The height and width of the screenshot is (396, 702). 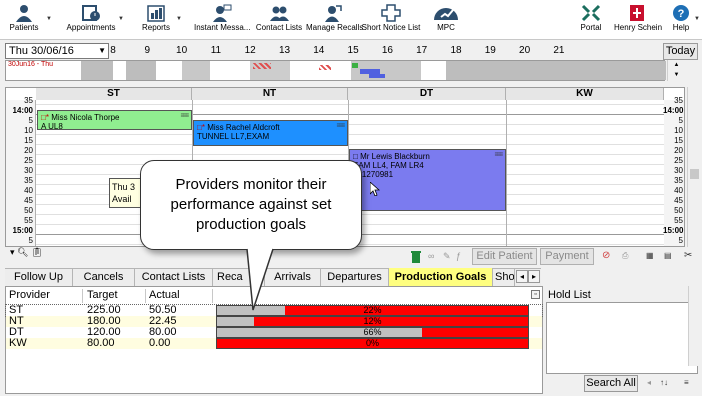 What do you see at coordinates (28, 200) in the screenshot?
I see `time-label: 45` at bounding box center [28, 200].